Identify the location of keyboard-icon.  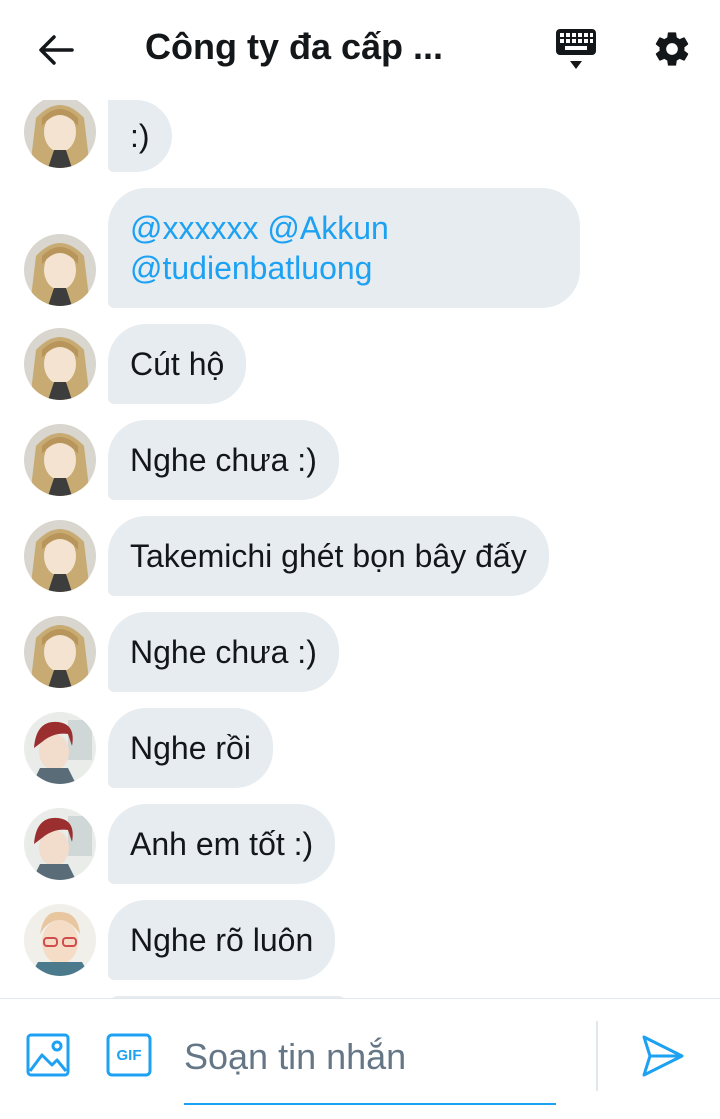
(576, 49).